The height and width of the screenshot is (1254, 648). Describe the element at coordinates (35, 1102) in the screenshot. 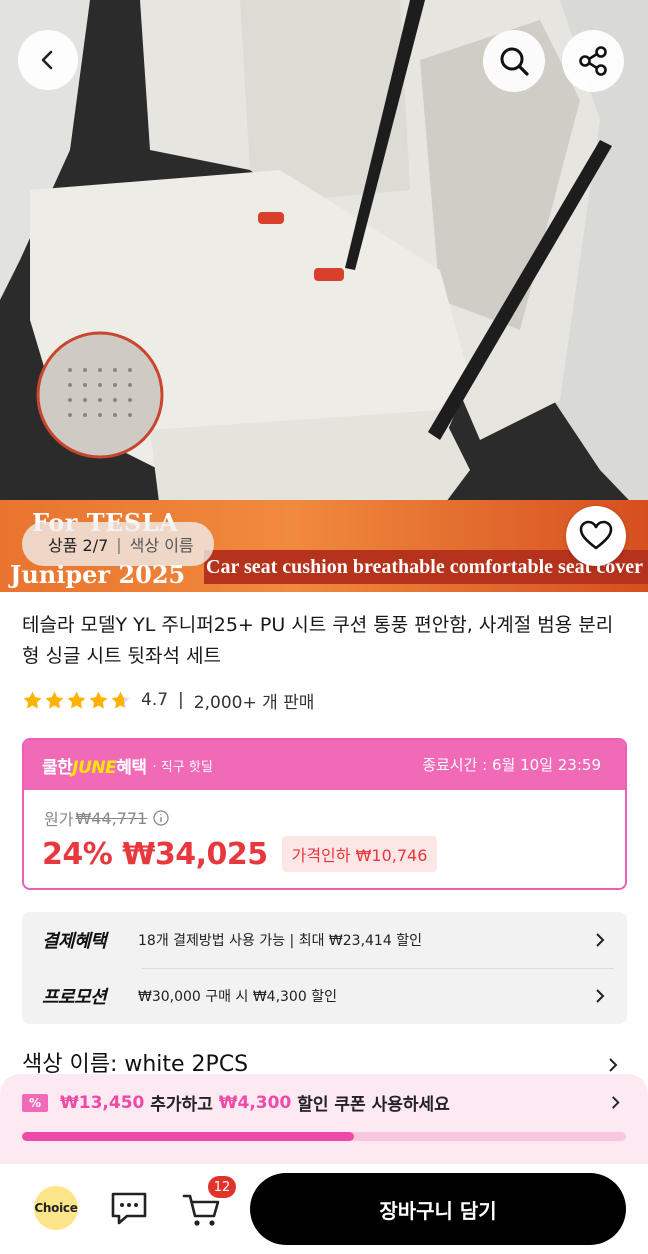

I see `percent-icon: %` at that location.